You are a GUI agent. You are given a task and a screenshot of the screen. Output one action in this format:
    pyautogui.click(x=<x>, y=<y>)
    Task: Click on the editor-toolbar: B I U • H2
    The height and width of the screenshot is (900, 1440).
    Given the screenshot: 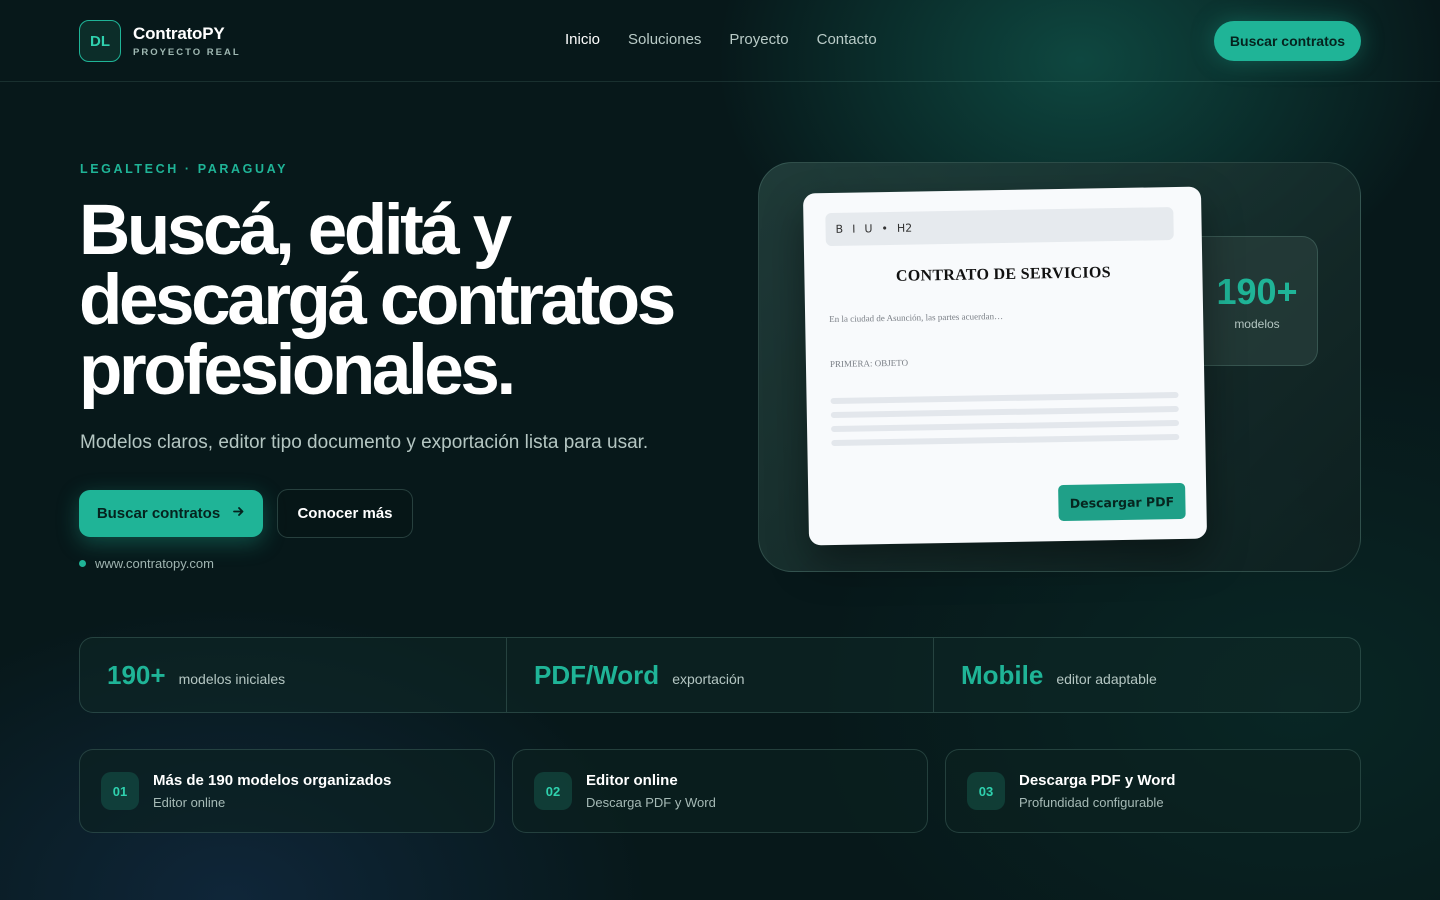 What is the action you would take?
    pyautogui.click(x=999, y=227)
    